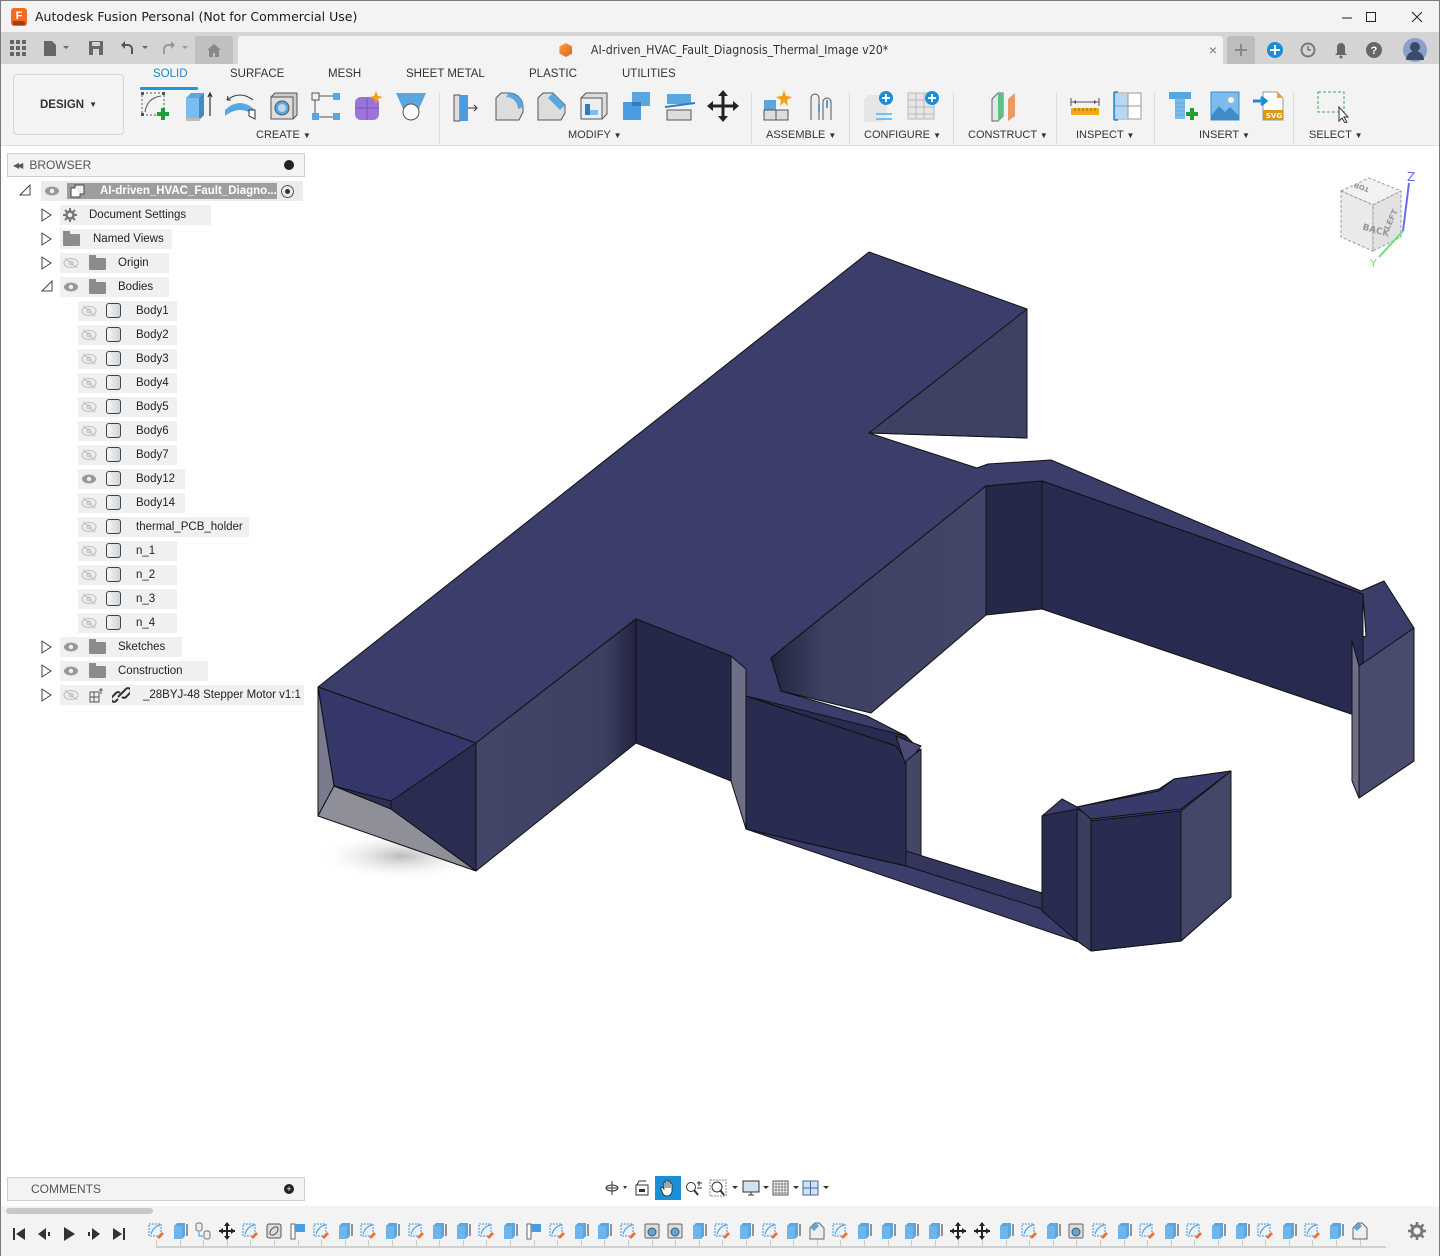  What do you see at coordinates (1371, 16) in the screenshot?
I see `maximize-button` at bounding box center [1371, 16].